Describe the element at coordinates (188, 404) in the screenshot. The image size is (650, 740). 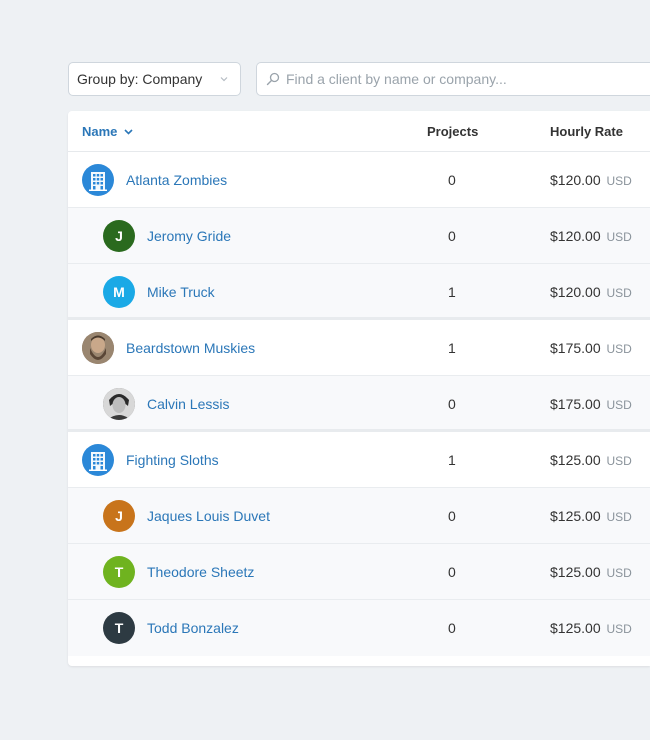
I see `contact-name-link: Calvin Lessis` at that location.